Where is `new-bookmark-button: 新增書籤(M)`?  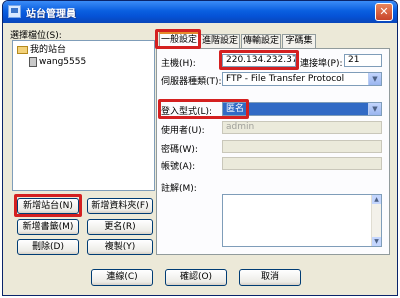 new-bookmark-button: 新增書籤(M) is located at coordinates (48, 227).